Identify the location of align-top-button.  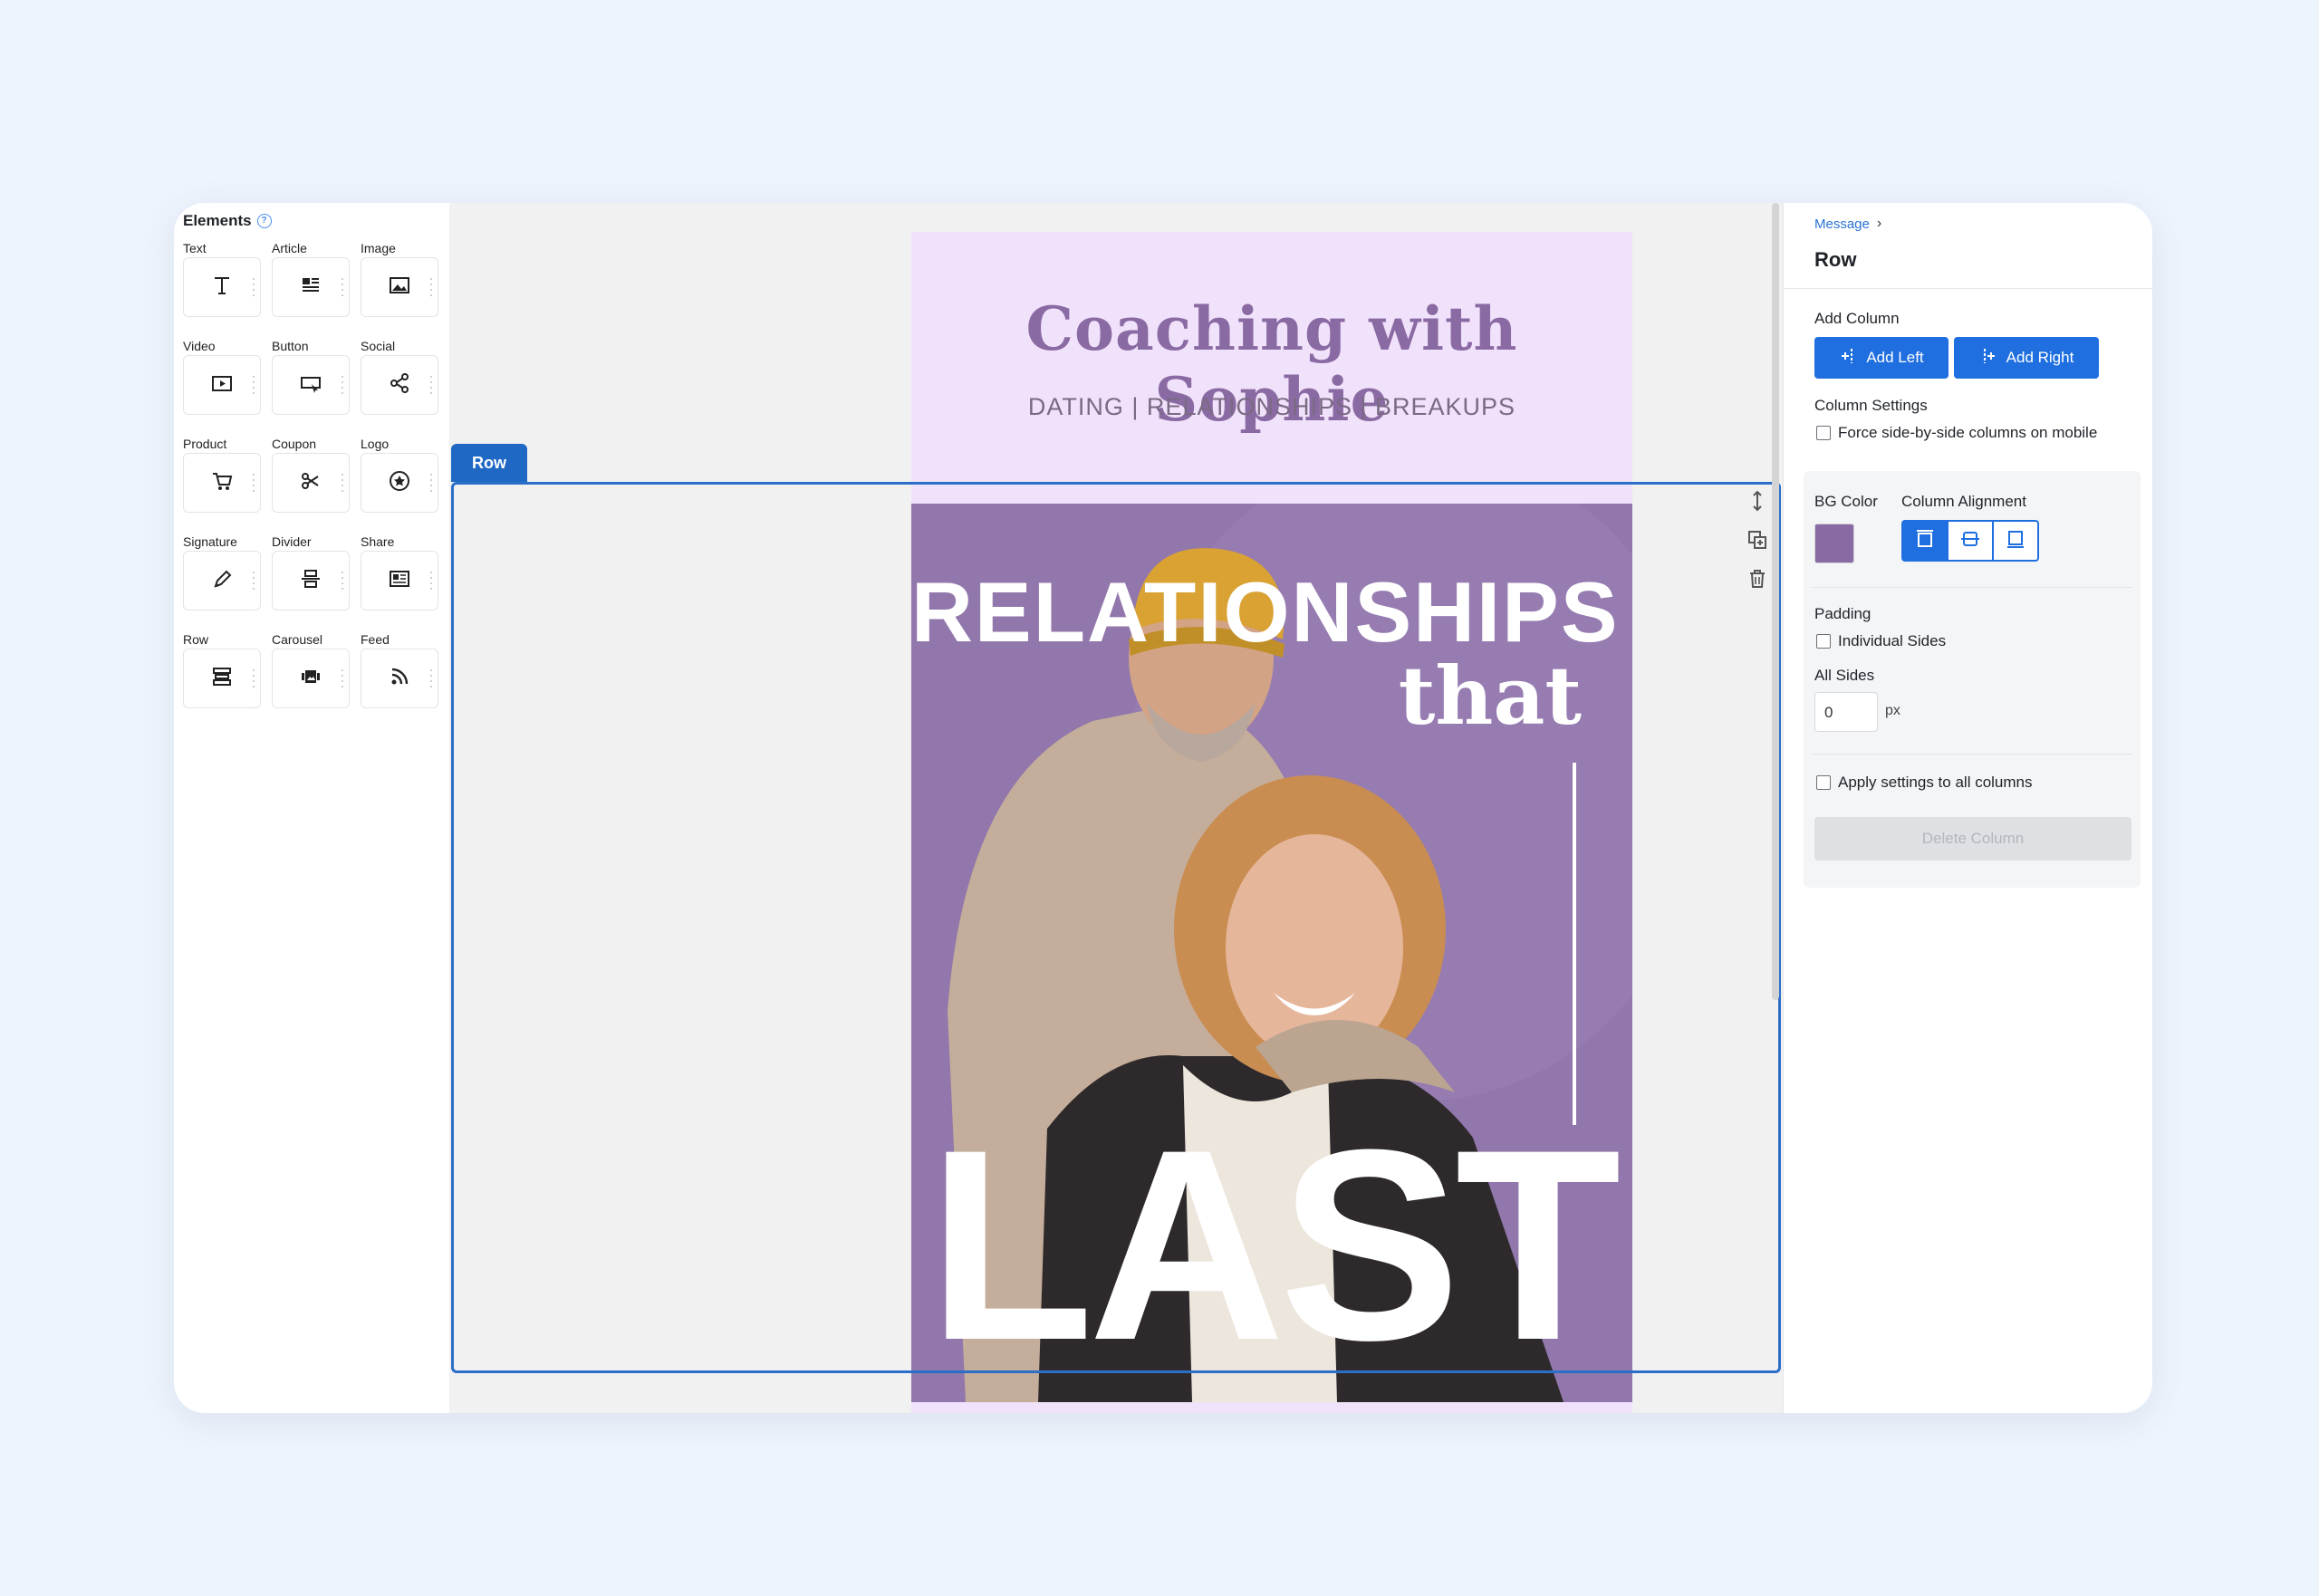
(1925, 541).